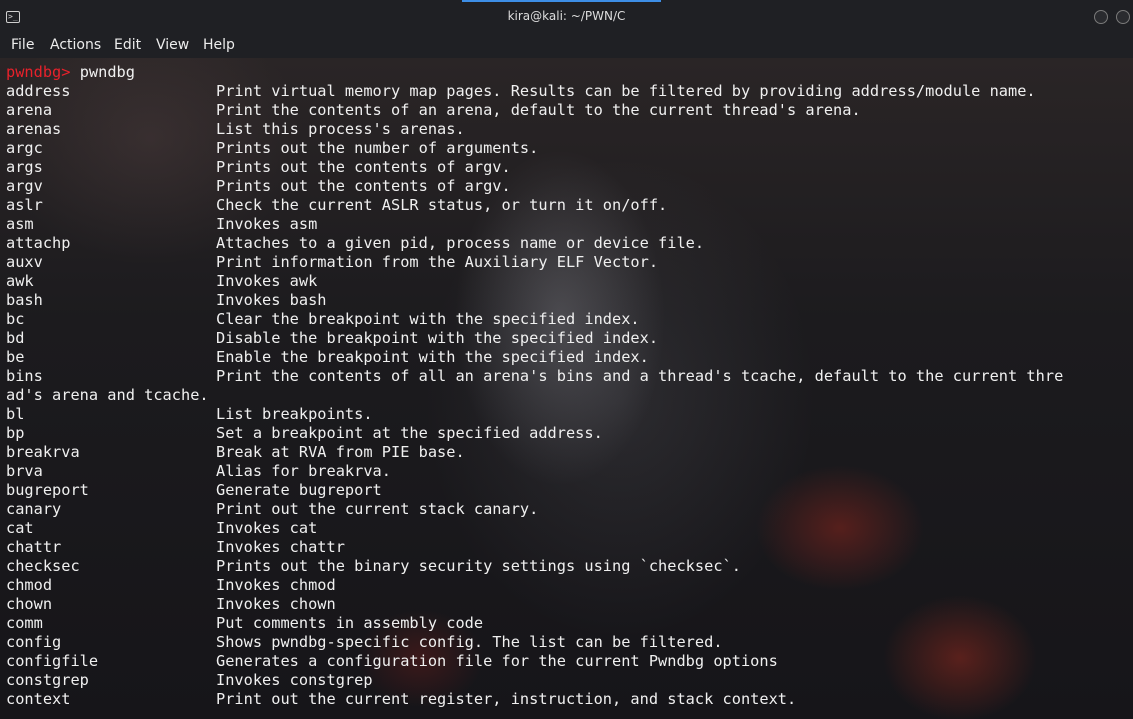  I want to click on active-tab-indicator, so click(561, 1).